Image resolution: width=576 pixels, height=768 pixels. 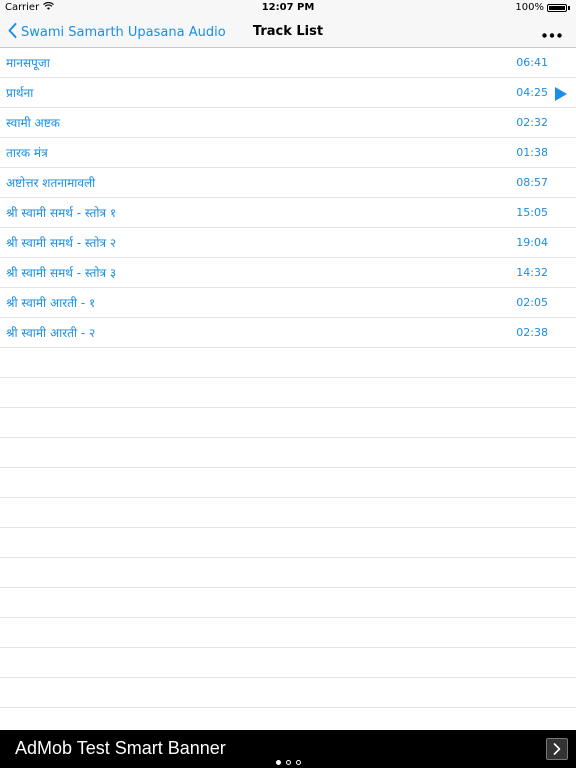 What do you see at coordinates (532, 92) in the screenshot?
I see `track-duration: 04:25` at bounding box center [532, 92].